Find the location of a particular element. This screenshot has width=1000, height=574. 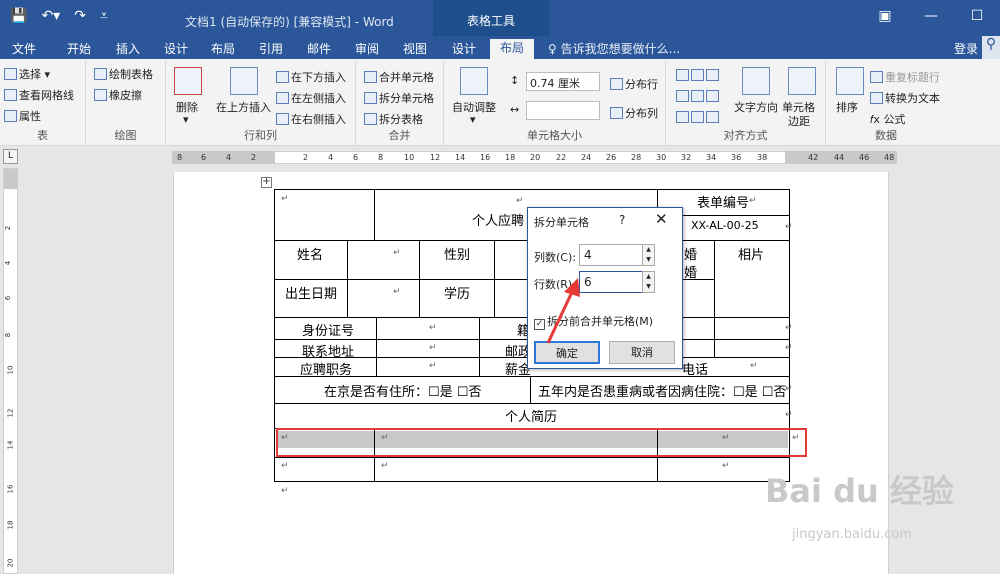

search-icon: ⚲ is located at coordinates (991, 47).